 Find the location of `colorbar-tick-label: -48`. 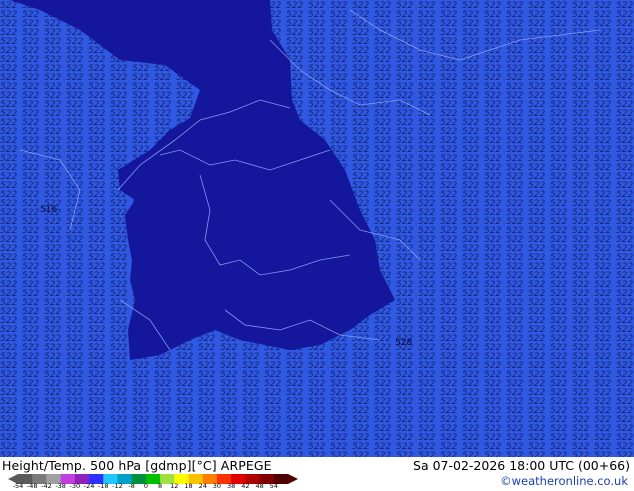

colorbar-tick-label: -48 is located at coordinates (32, 486).